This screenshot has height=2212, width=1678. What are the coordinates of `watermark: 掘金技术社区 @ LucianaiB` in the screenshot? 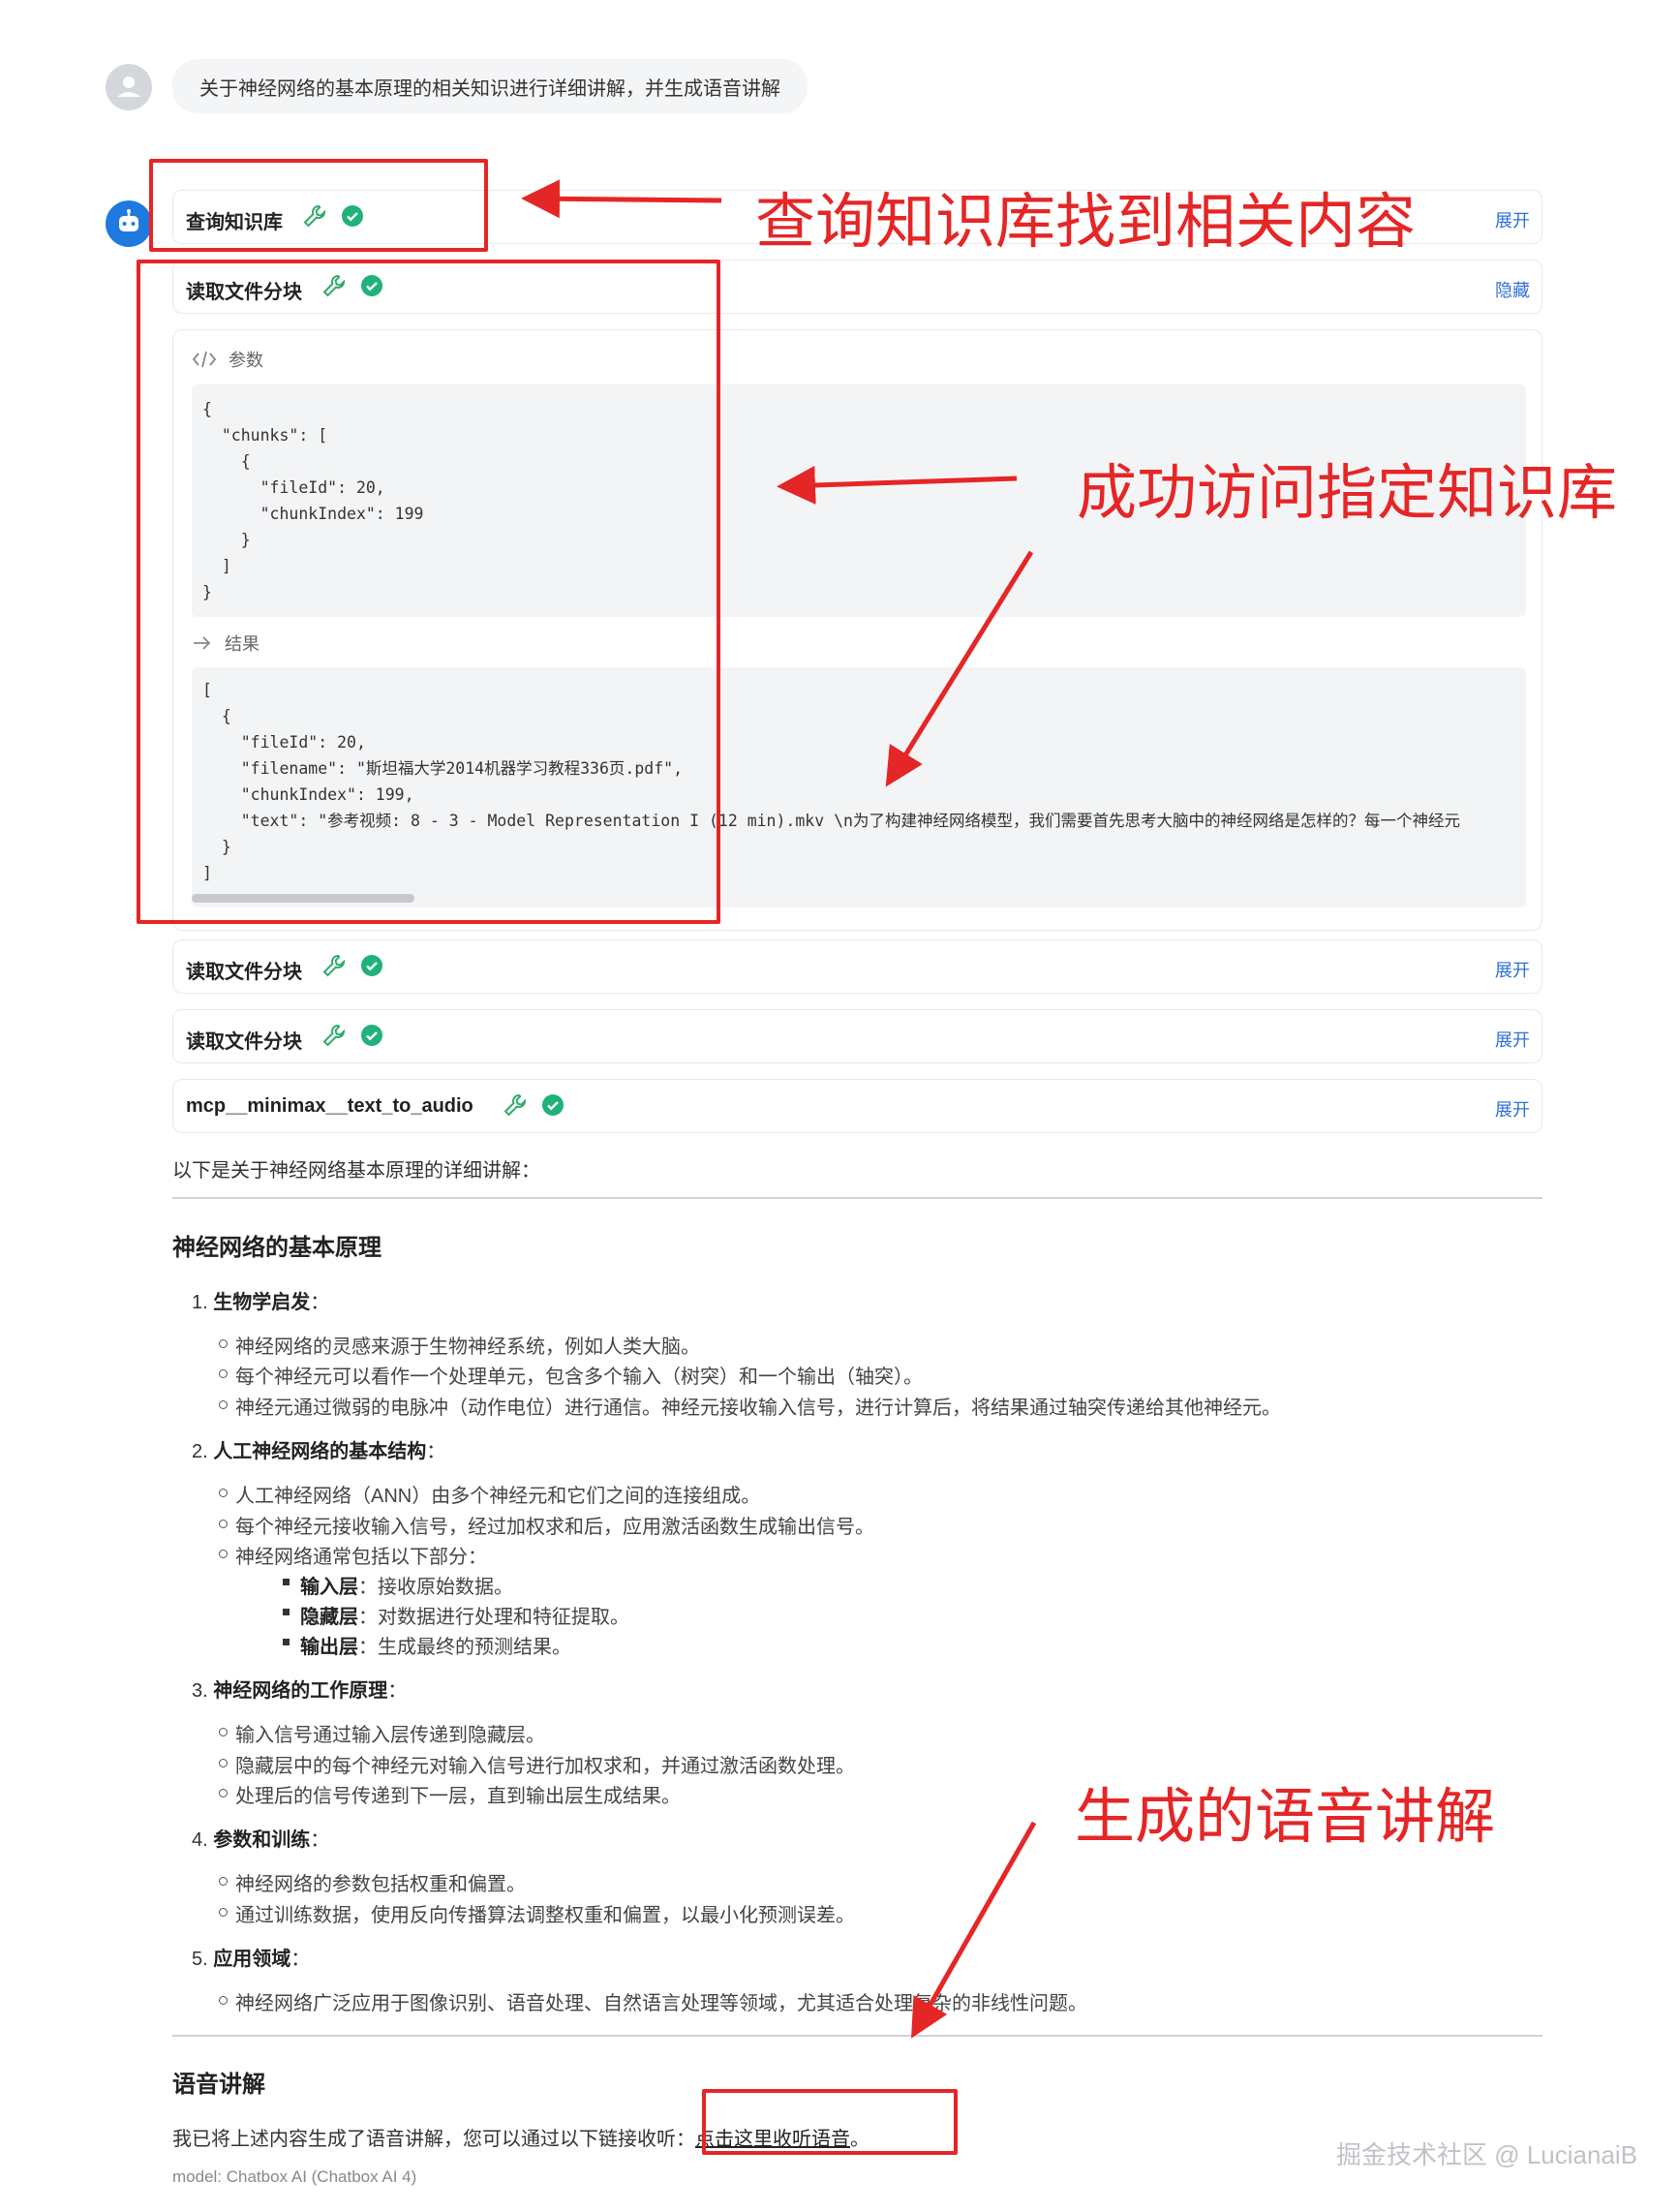 It's located at (1487, 2155).